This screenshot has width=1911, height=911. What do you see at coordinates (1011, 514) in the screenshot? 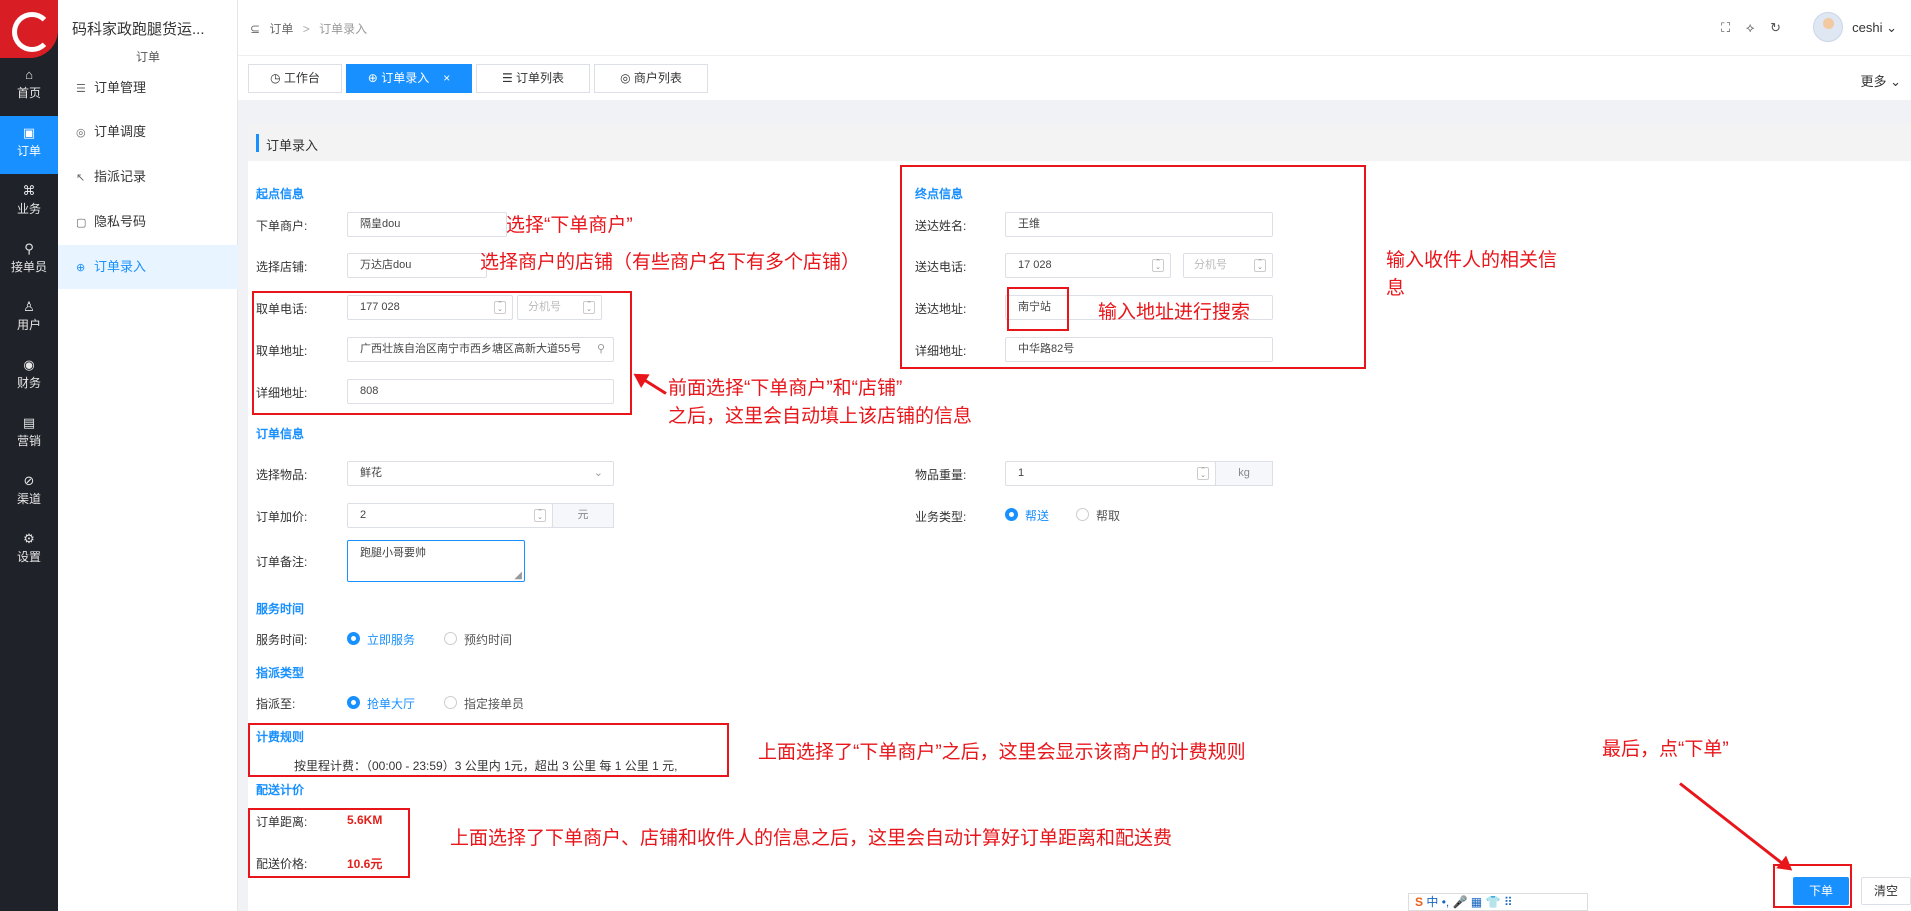
I see `business-type-deliver-radio` at bounding box center [1011, 514].